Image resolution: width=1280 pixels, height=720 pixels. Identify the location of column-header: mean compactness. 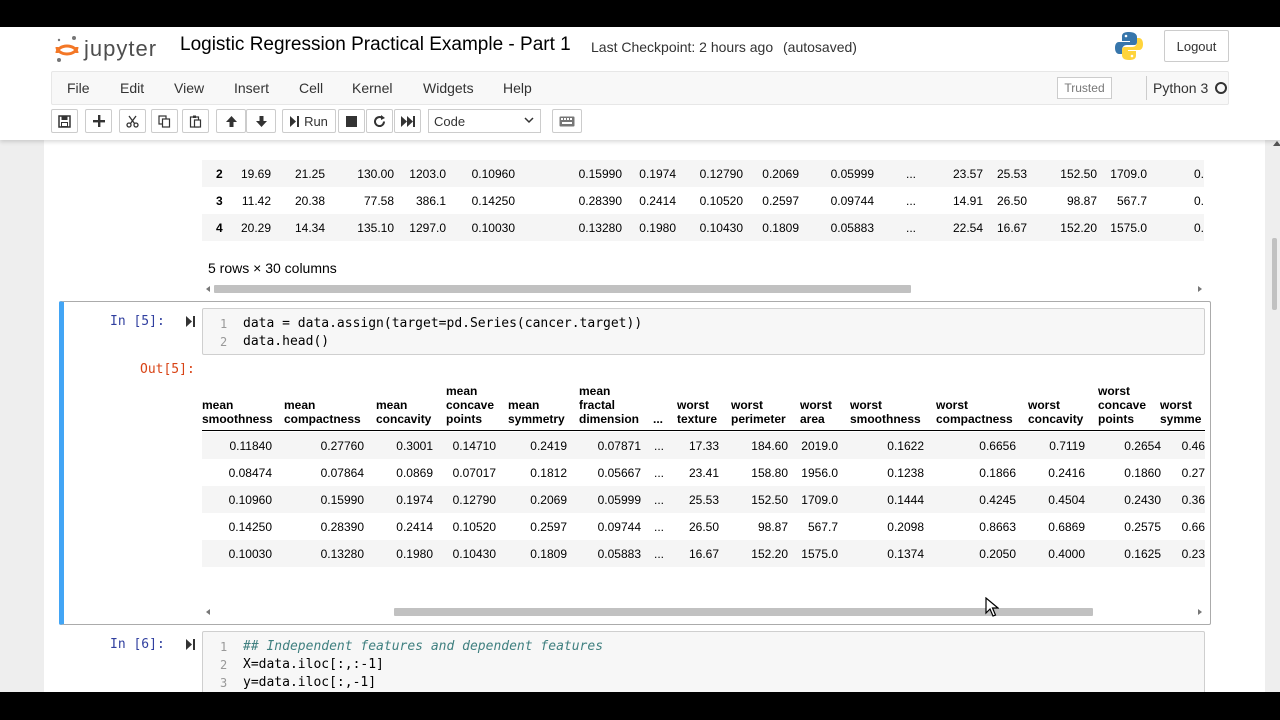
(322, 412).